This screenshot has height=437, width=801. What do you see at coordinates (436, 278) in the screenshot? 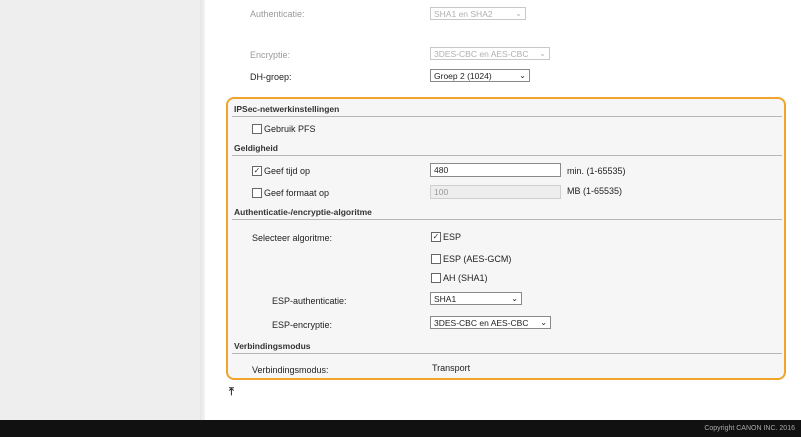
I see `ah-sha1-checkbox` at bounding box center [436, 278].